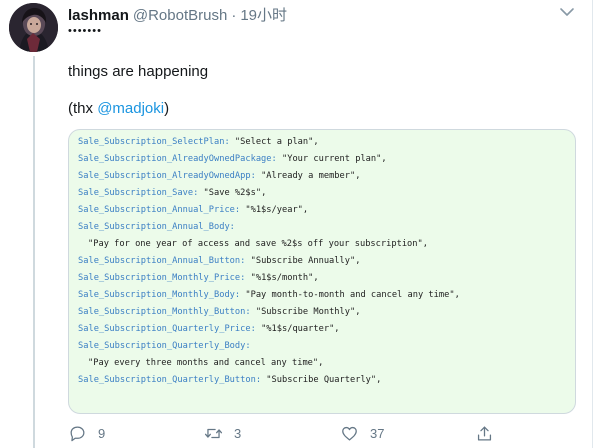 This screenshot has width=593, height=448. Describe the element at coordinates (349, 433) in the screenshot. I see `heart-icon` at that location.